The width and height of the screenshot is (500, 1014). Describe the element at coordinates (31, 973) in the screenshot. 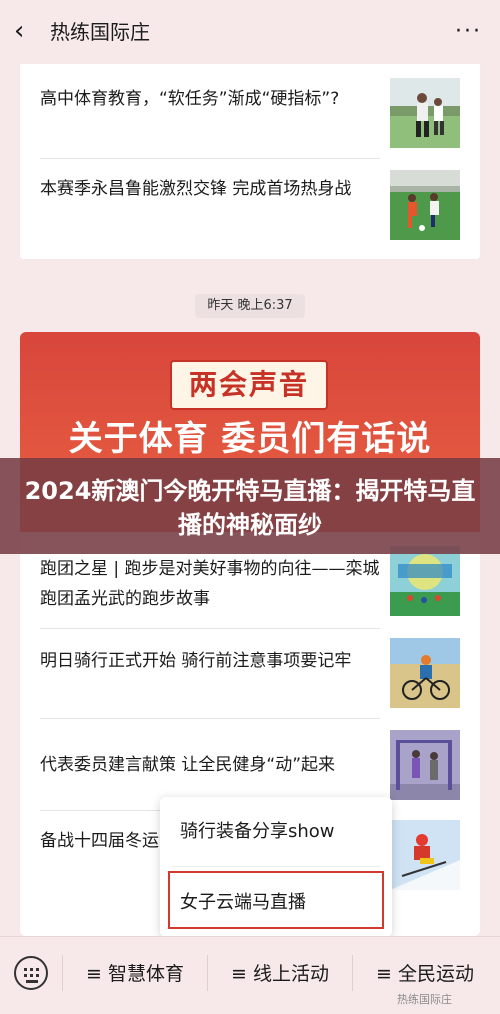

I see `keyboard-icon` at that location.